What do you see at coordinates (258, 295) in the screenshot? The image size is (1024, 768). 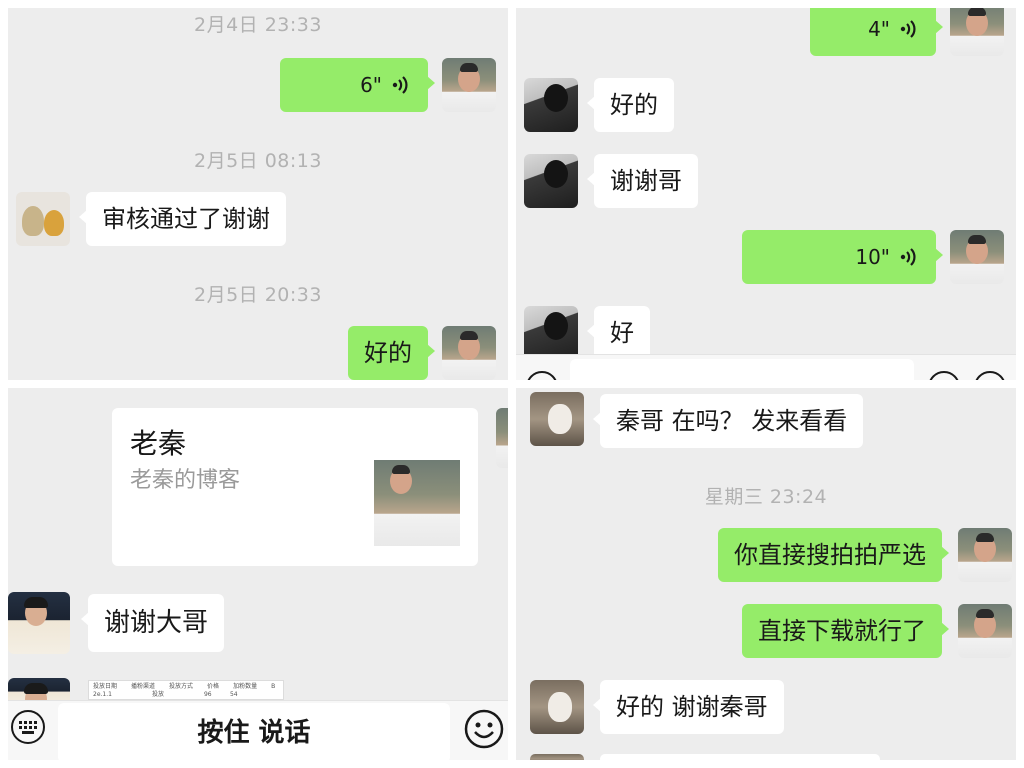 I see `timestamp: 2月5日 20:33` at bounding box center [258, 295].